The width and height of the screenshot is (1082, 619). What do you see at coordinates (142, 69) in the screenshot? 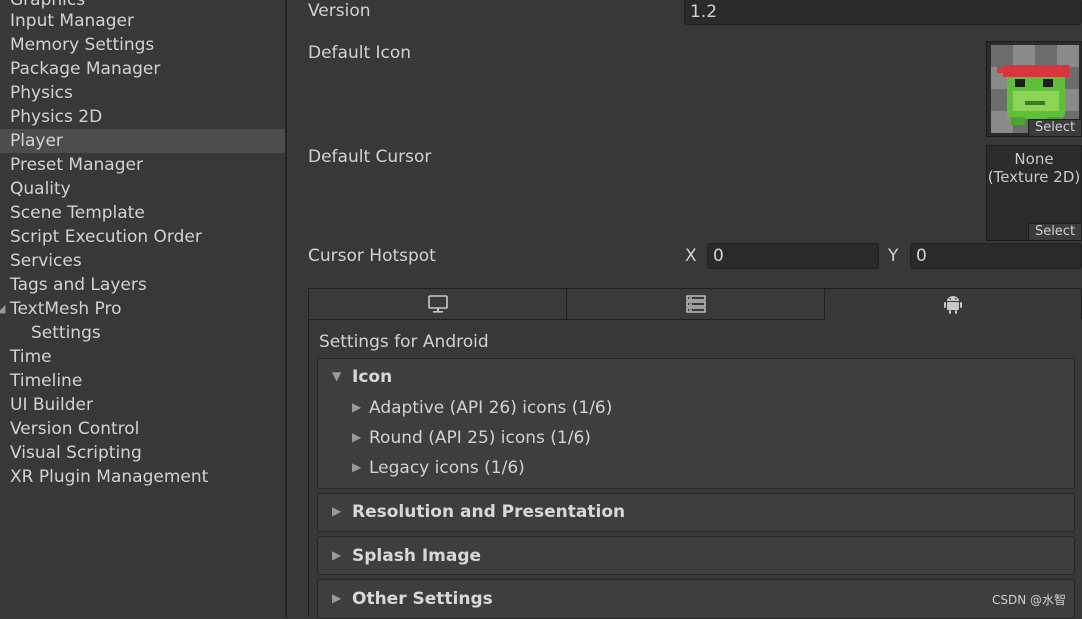
I see `sidebar-item-package-manager: Package Manager` at bounding box center [142, 69].